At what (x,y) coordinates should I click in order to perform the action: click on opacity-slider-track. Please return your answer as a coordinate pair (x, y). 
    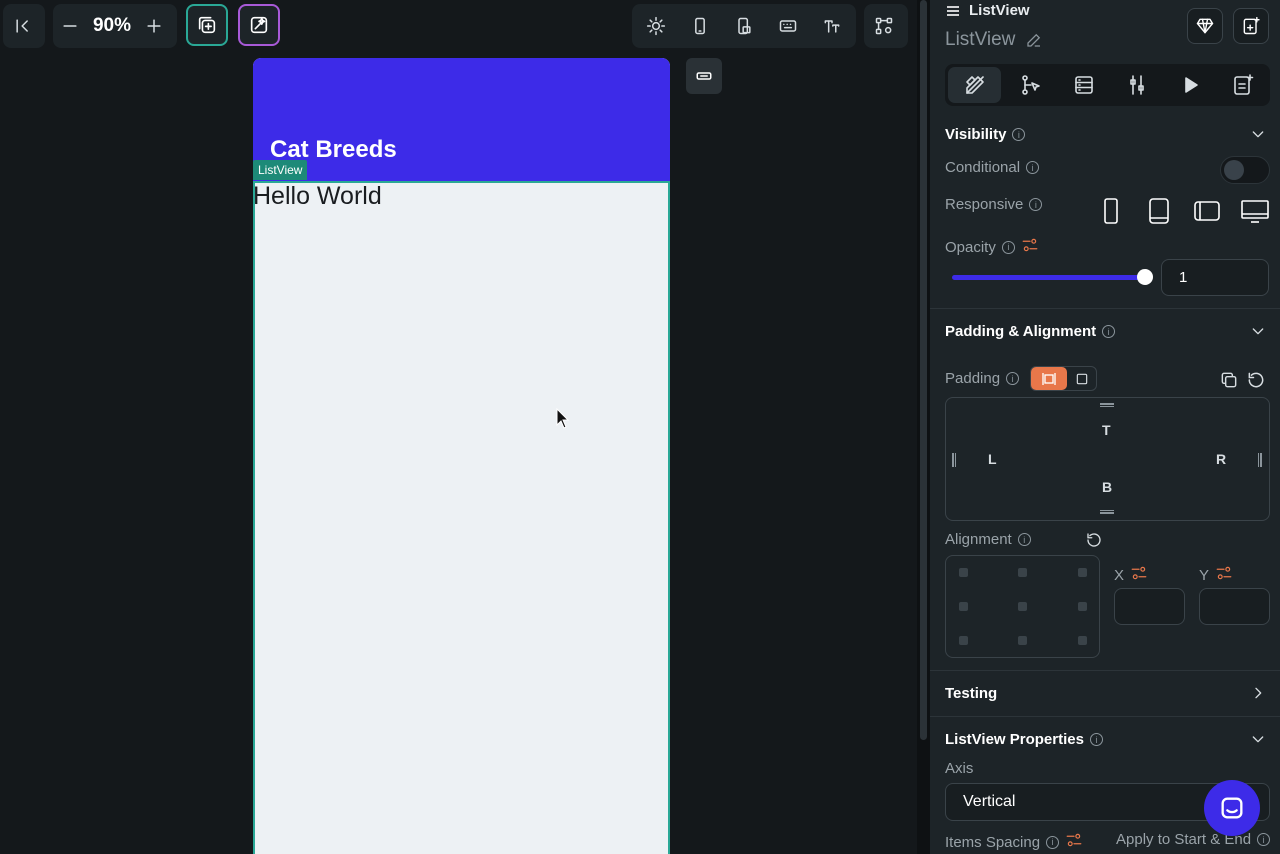
    Looking at the image, I should click on (1048, 277).